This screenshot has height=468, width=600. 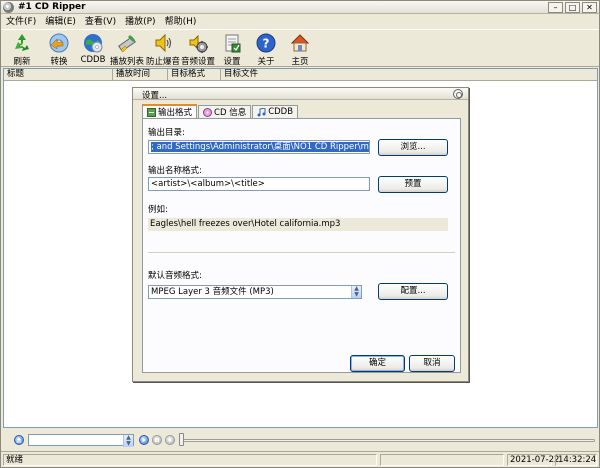 I want to click on menu-file: 文件(F), so click(x=20, y=21).